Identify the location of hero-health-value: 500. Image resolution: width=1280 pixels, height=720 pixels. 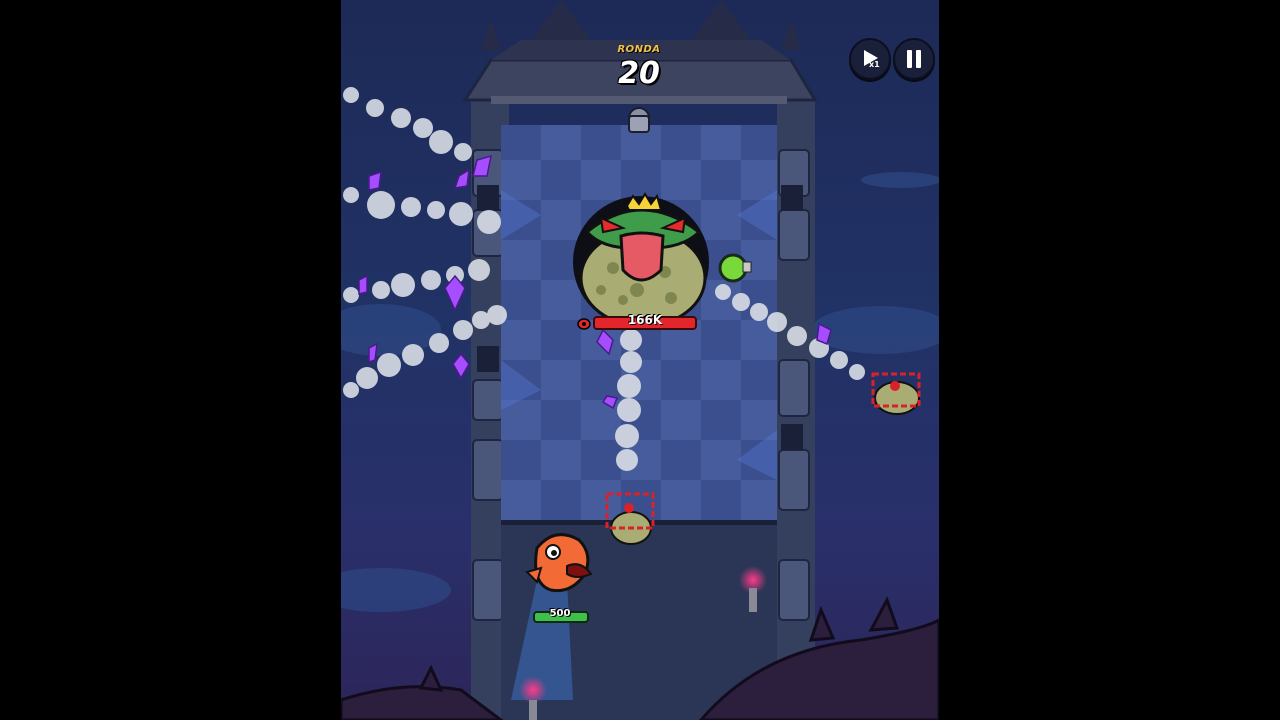
(560, 613).